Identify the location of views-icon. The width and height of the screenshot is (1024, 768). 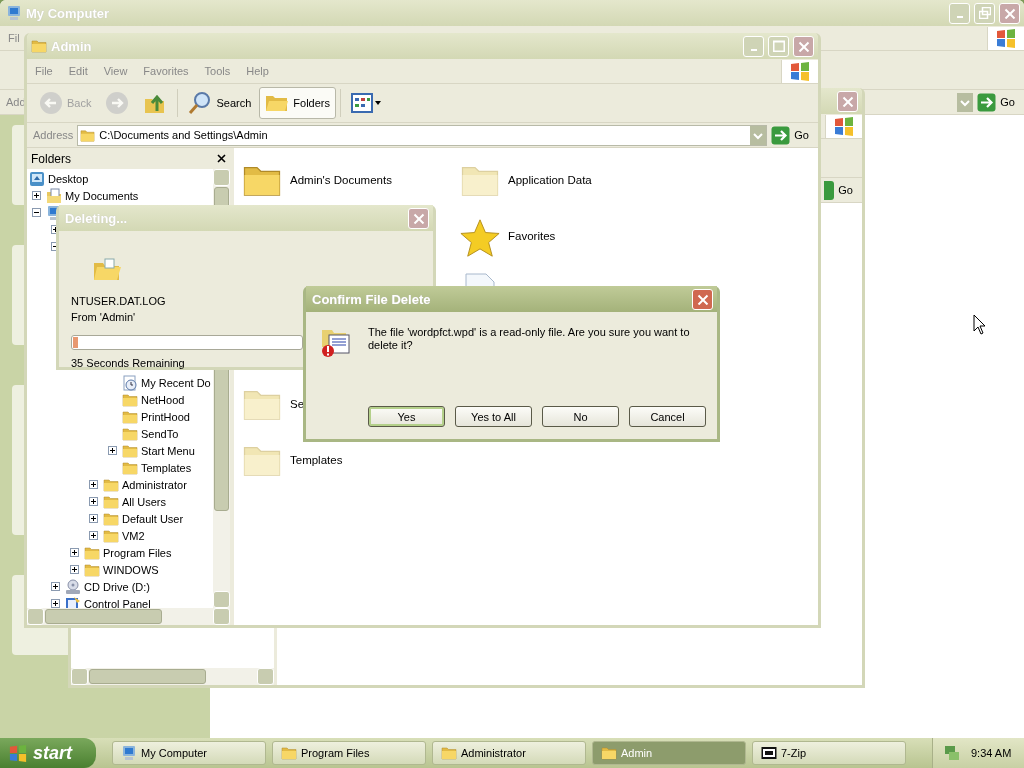
(367, 103).